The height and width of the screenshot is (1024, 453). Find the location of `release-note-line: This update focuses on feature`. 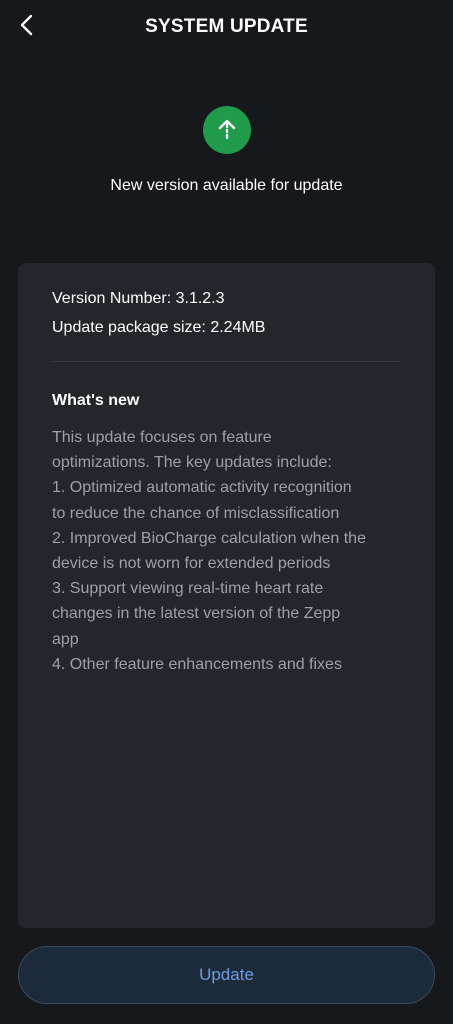

release-note-line: This update focuses on feature is located at coordinates (162, 437).